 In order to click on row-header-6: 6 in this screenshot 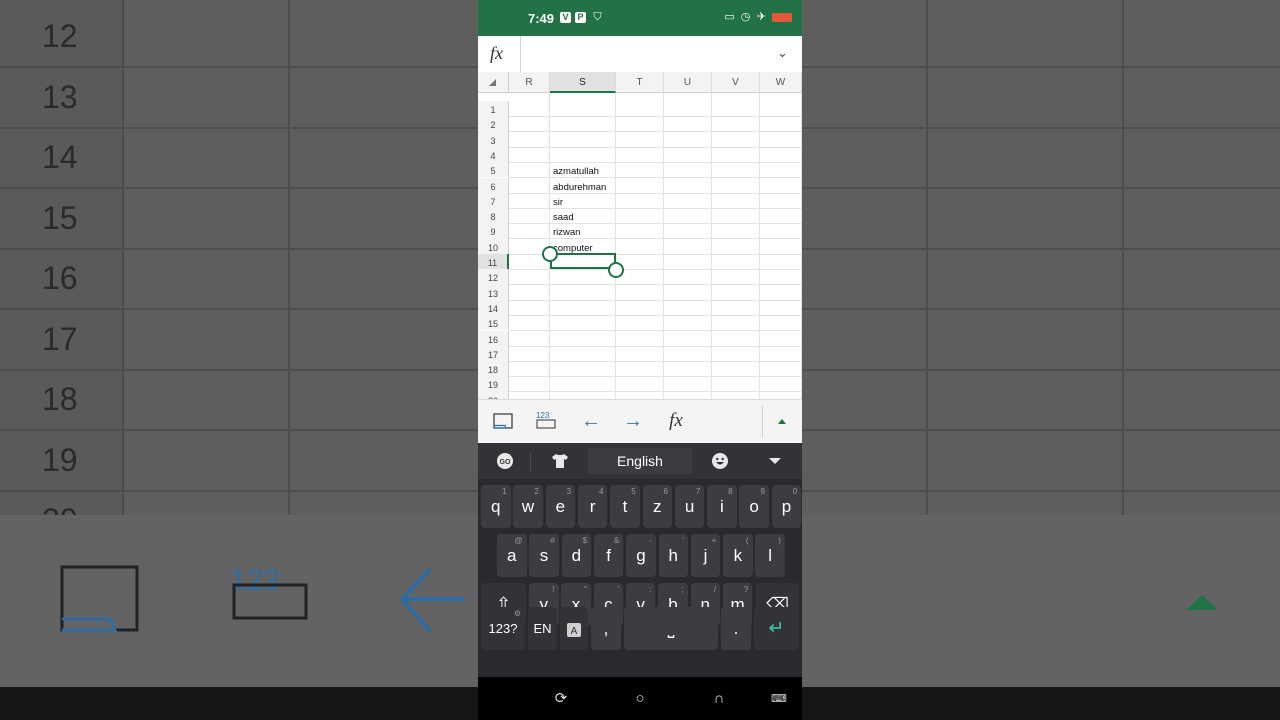, I will do `click(493, 185)`.